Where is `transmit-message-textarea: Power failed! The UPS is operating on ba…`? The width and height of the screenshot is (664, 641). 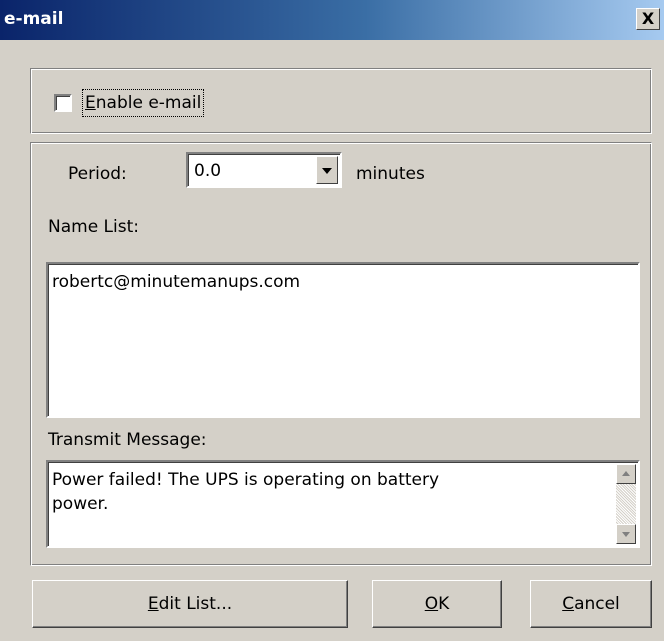 transmit-message-textarea: Power failed! The UPS is operating on ba… is located at coordinates (343, 504).